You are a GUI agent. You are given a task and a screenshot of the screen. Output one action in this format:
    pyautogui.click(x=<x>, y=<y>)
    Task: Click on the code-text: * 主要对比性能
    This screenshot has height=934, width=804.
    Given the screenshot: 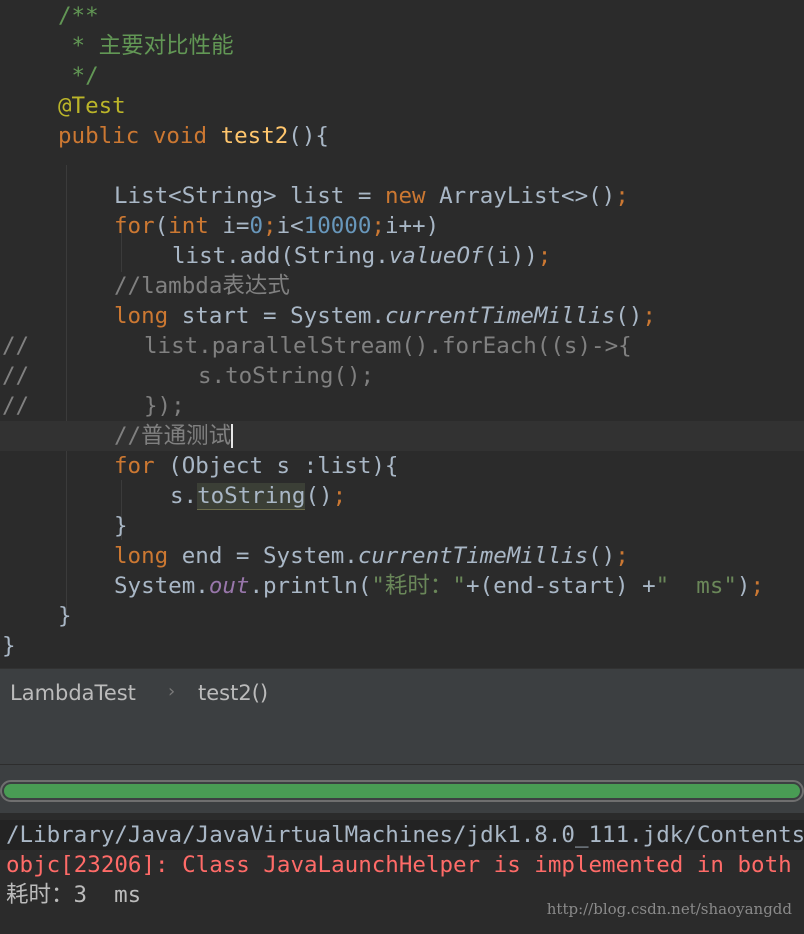 What is the action you would take?
    pyautogui.click(x=146, y=46)
    